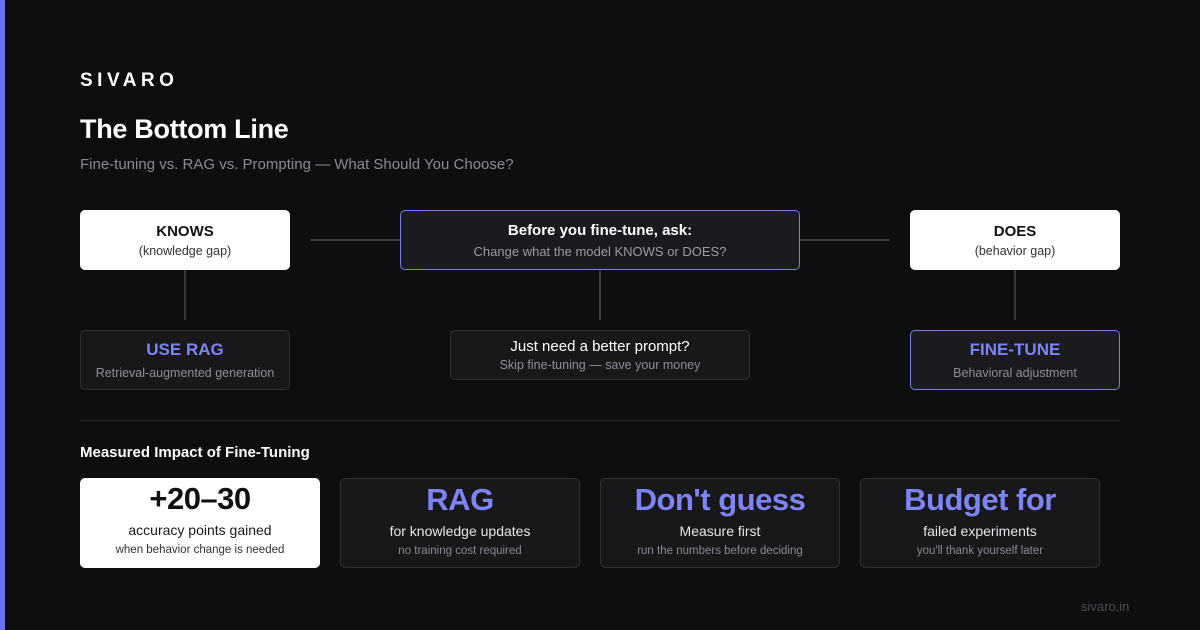  I want to click on brand-logo: SIVARO, so click(129, 80).